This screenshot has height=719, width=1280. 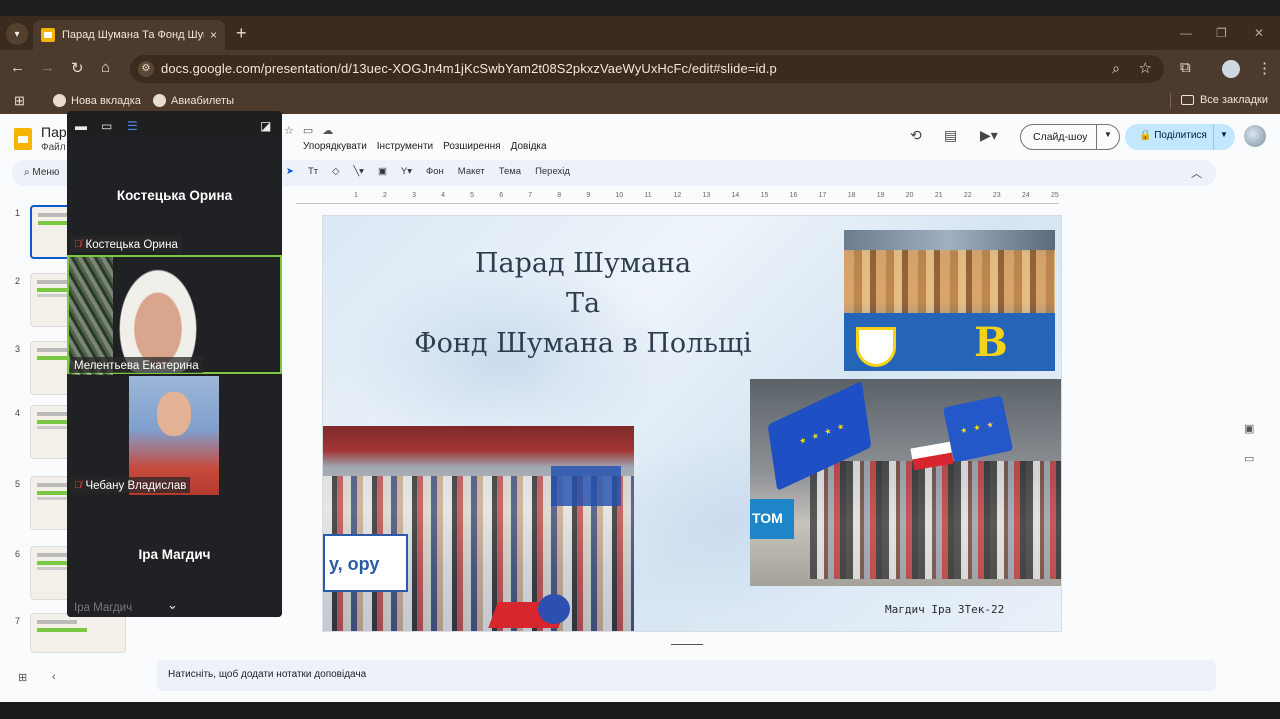 I want to click on pip-expand-icon: ◪, so click(x=265, y=126).